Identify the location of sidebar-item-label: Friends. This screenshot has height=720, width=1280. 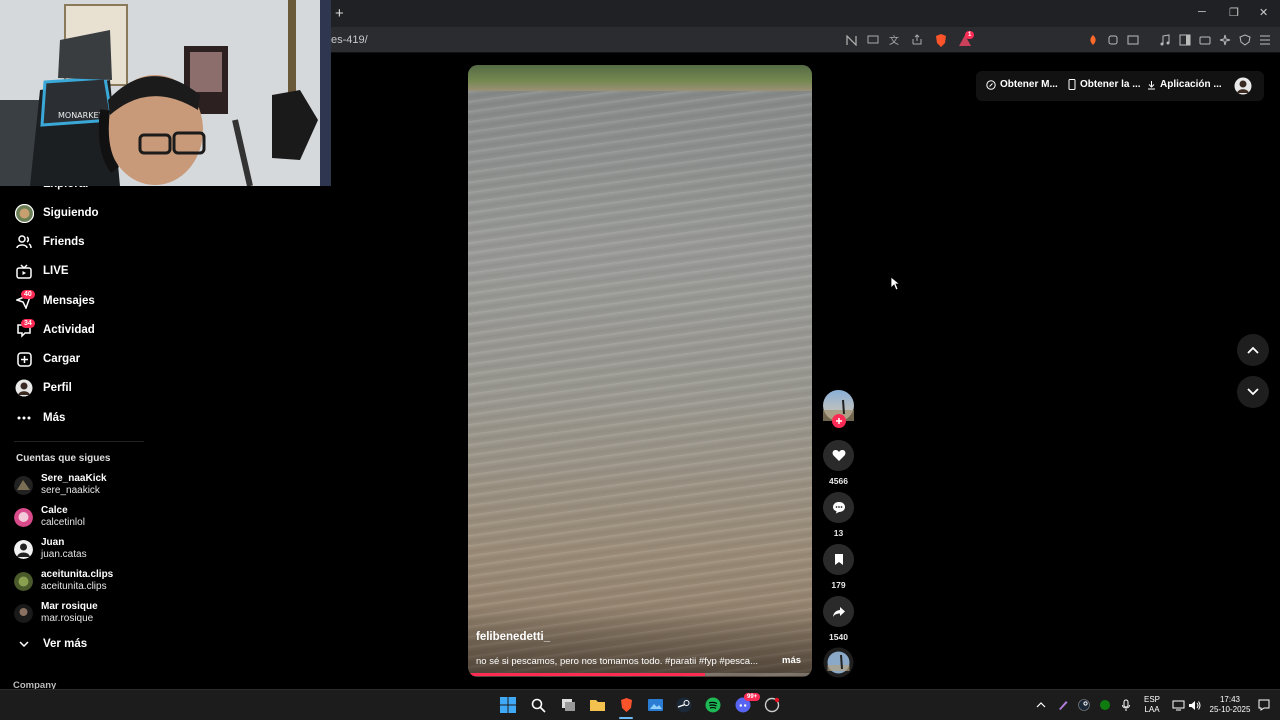
(64, 242).